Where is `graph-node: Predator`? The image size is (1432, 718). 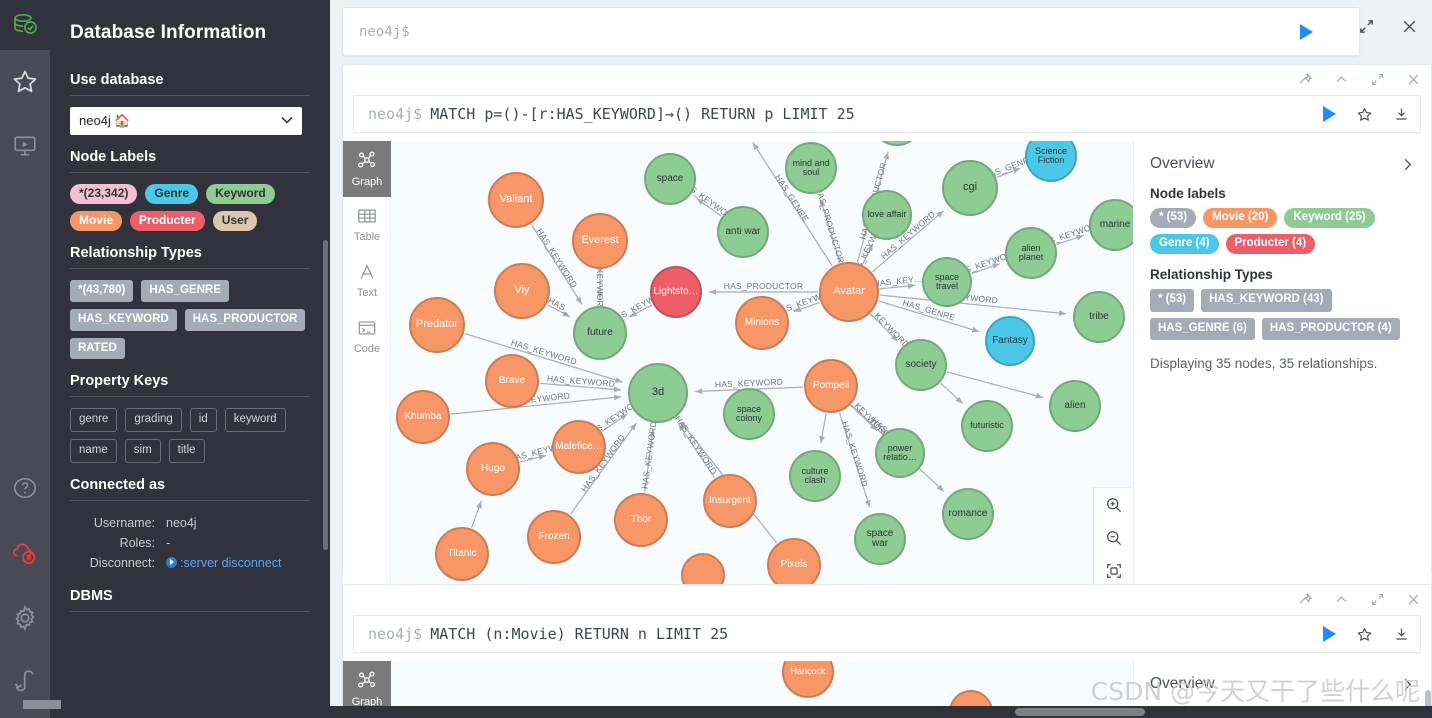 graph-node: Predator is located at coordinates (437, 325).